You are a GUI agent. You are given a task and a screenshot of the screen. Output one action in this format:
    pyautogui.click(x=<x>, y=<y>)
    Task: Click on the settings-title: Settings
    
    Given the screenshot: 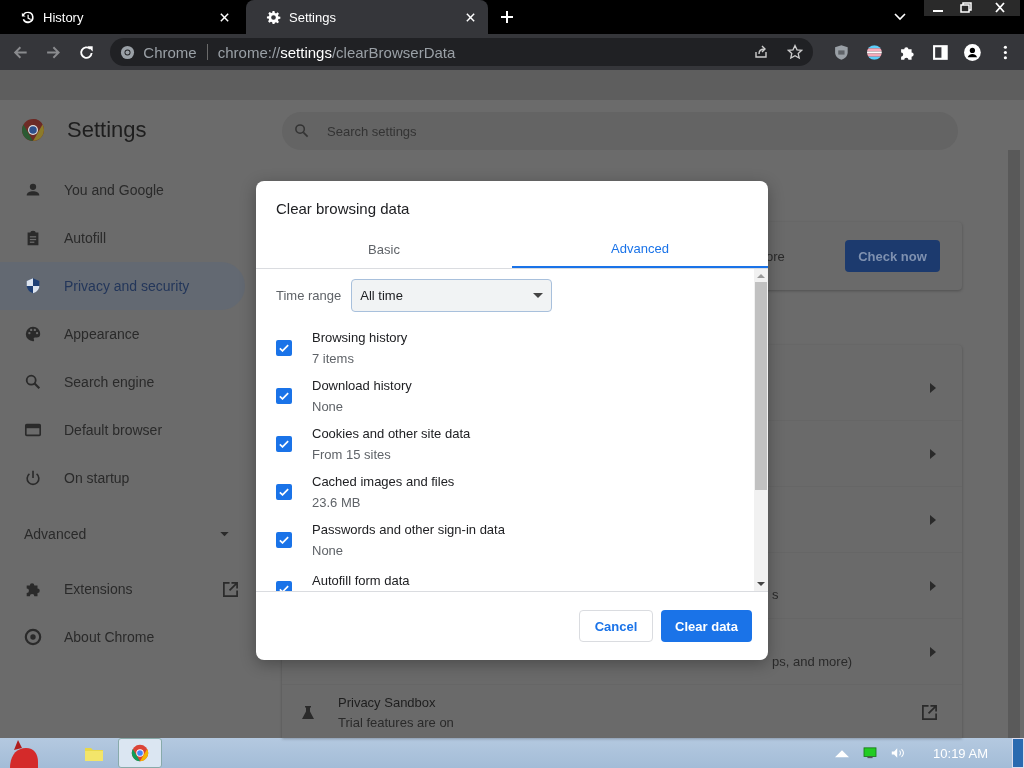 What is the action you would take?
    pyautogui.click(x=107, y=130)
    